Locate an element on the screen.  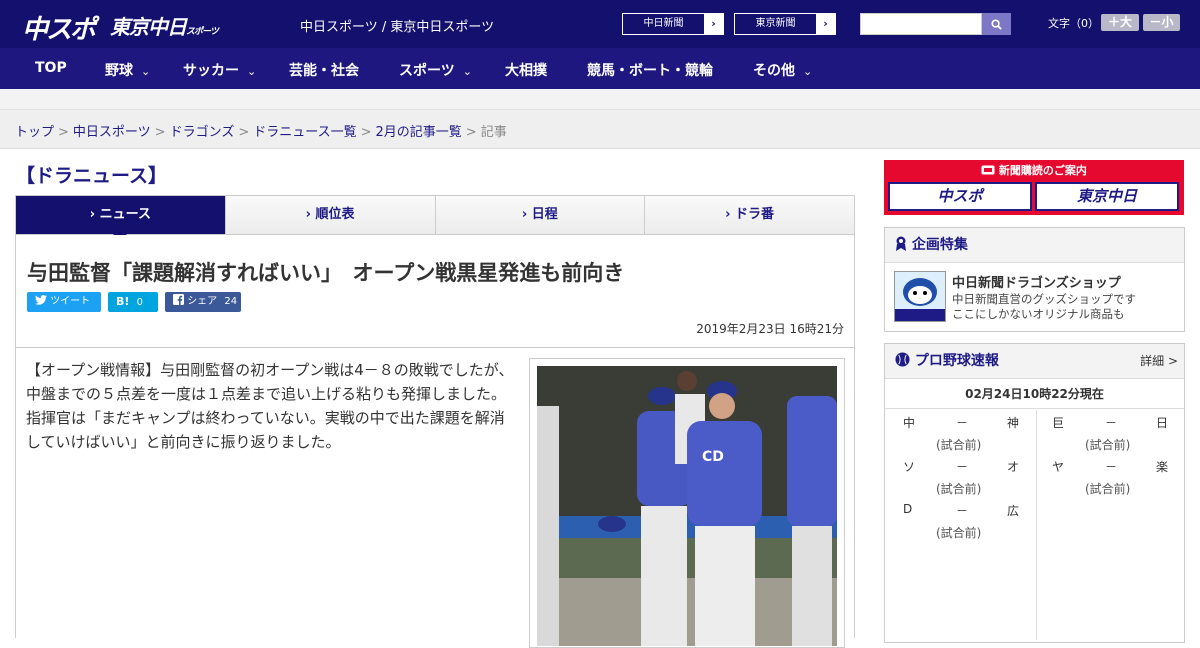
search-icon is located at coordinates (996, 24).